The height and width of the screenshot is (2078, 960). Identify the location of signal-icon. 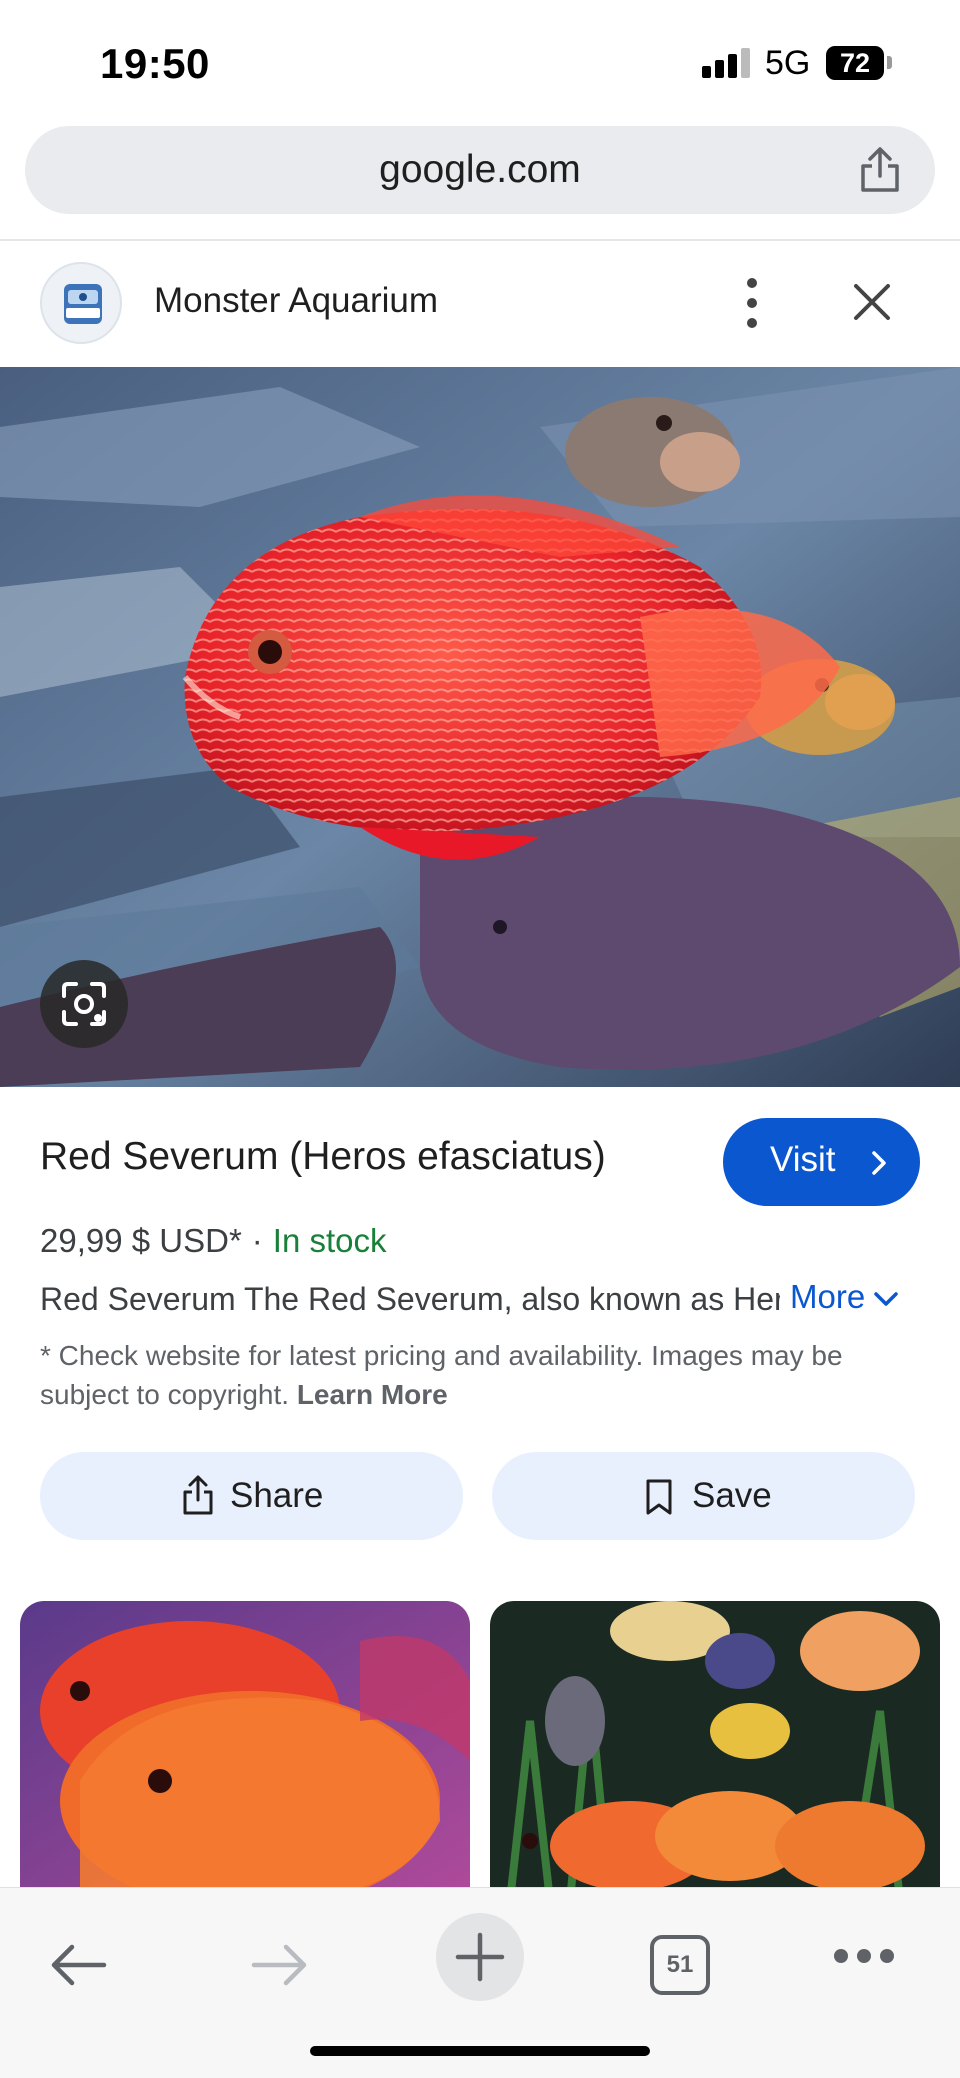
(727, 63).